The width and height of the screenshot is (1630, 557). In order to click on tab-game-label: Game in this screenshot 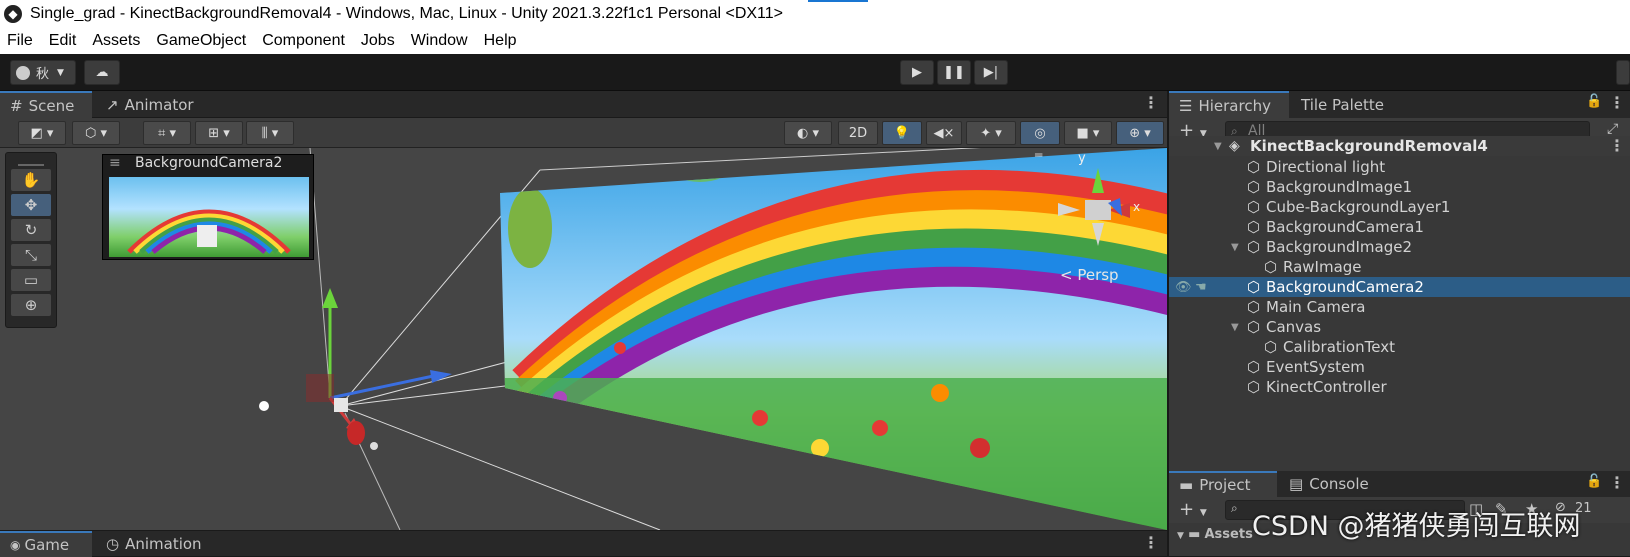, I will do `click(47, 545)`.